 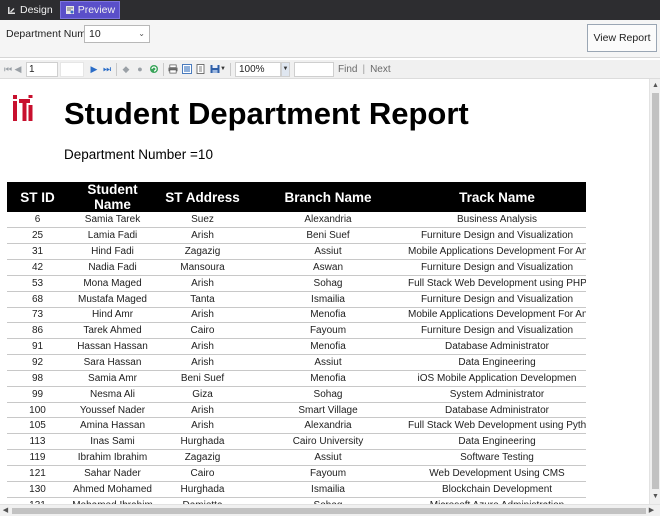 What do you see at coordinates (37, 378) in the screenshot?
I see `table-cell: 98` at bounding box center [37, 378].